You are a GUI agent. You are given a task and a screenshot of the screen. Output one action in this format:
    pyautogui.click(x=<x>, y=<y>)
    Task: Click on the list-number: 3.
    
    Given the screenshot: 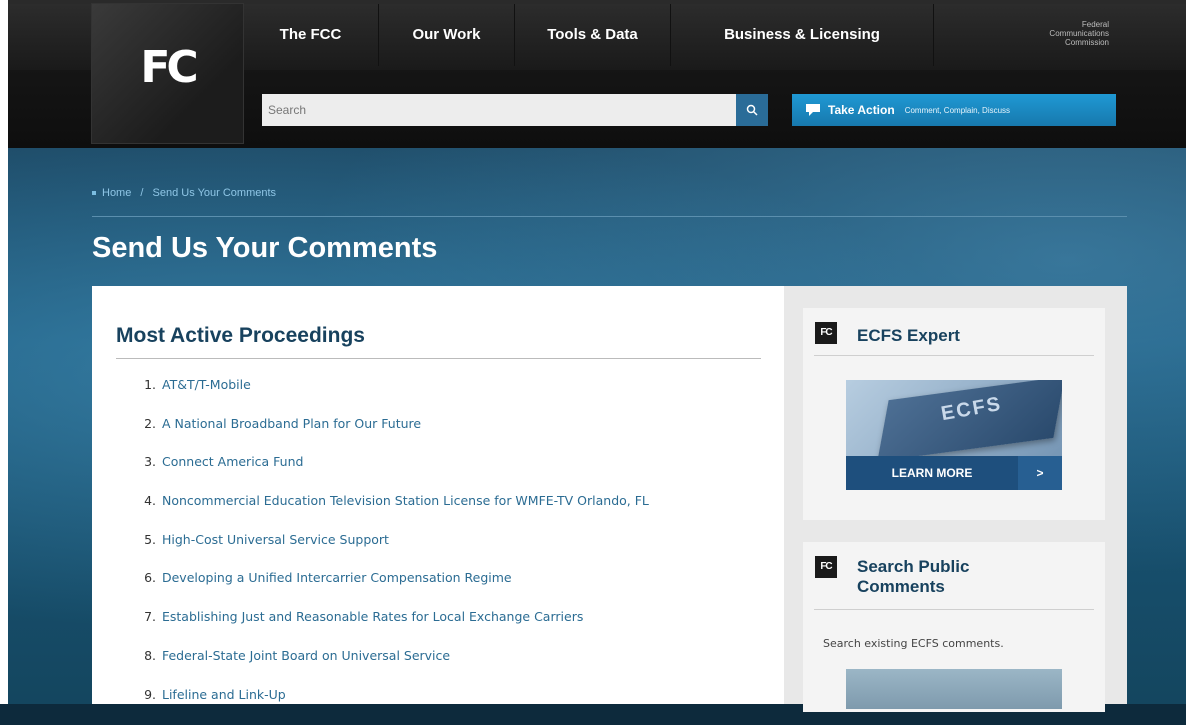 What is the action you would take?
    pyautogui.click(x=145, y=461)
    